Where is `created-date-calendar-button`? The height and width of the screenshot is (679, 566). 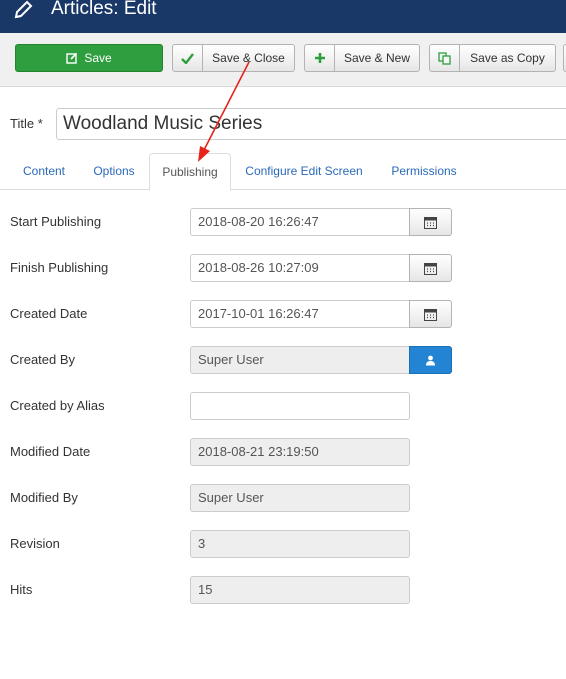 created-date-calendar-button is located at coordinates (430, 314).